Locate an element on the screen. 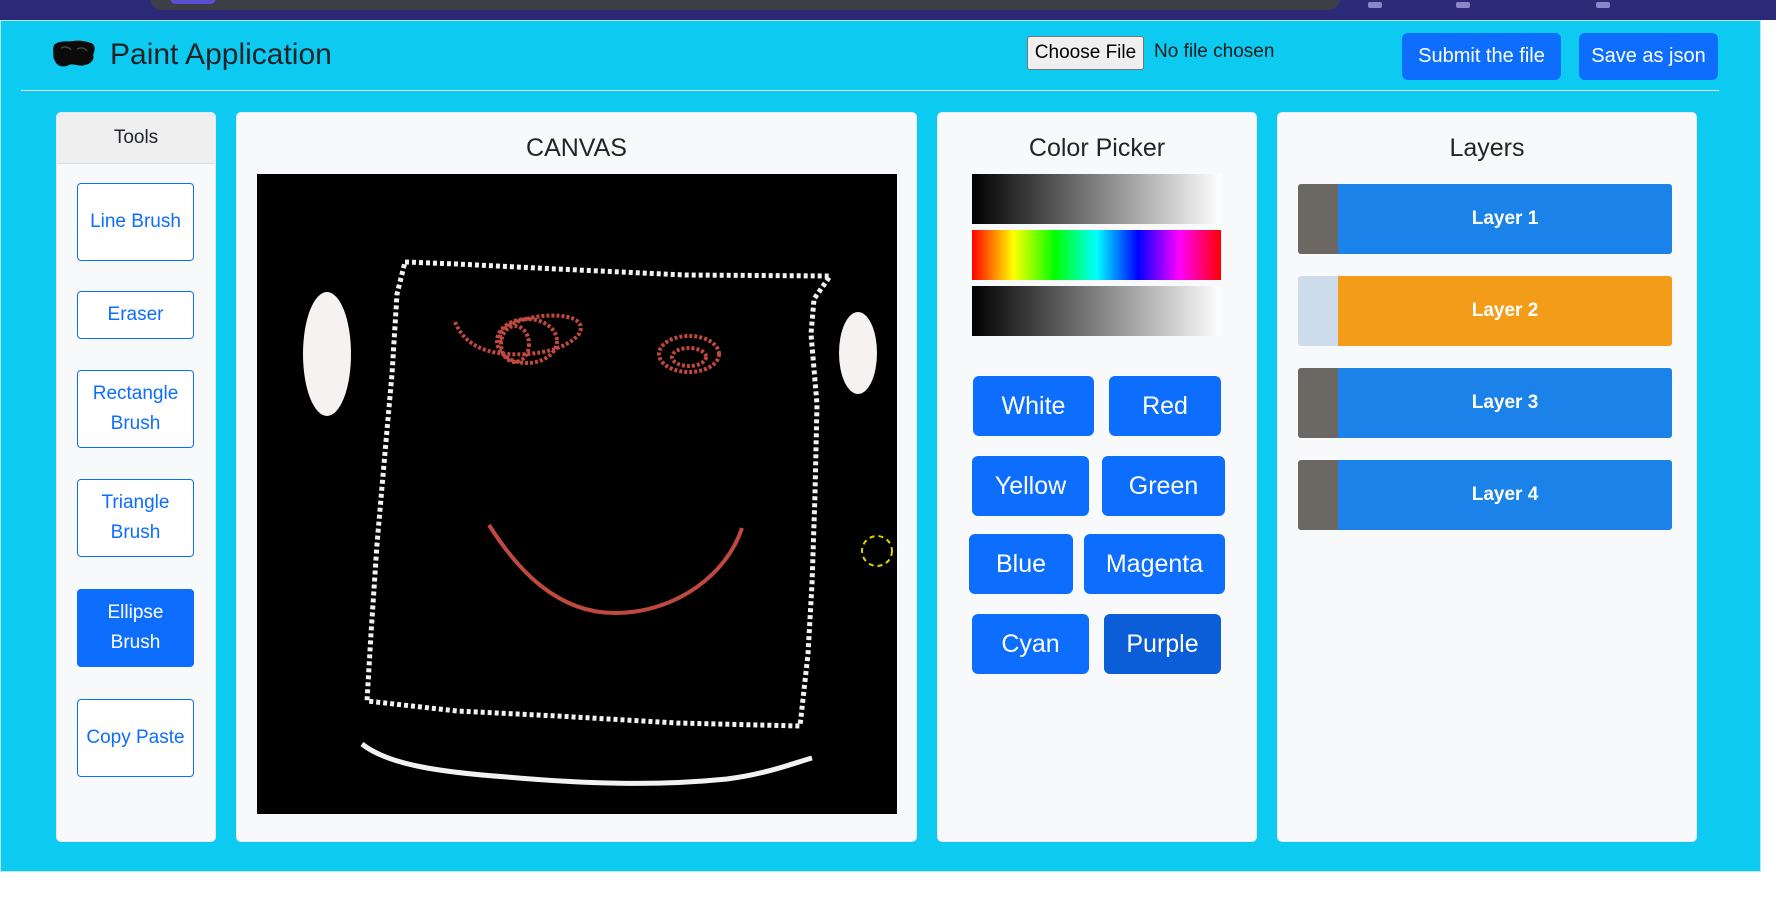 The height and width of the screenshot is (897, 1776). tool-line-brush-button: Line Brush is located at coordinates (135, 222).